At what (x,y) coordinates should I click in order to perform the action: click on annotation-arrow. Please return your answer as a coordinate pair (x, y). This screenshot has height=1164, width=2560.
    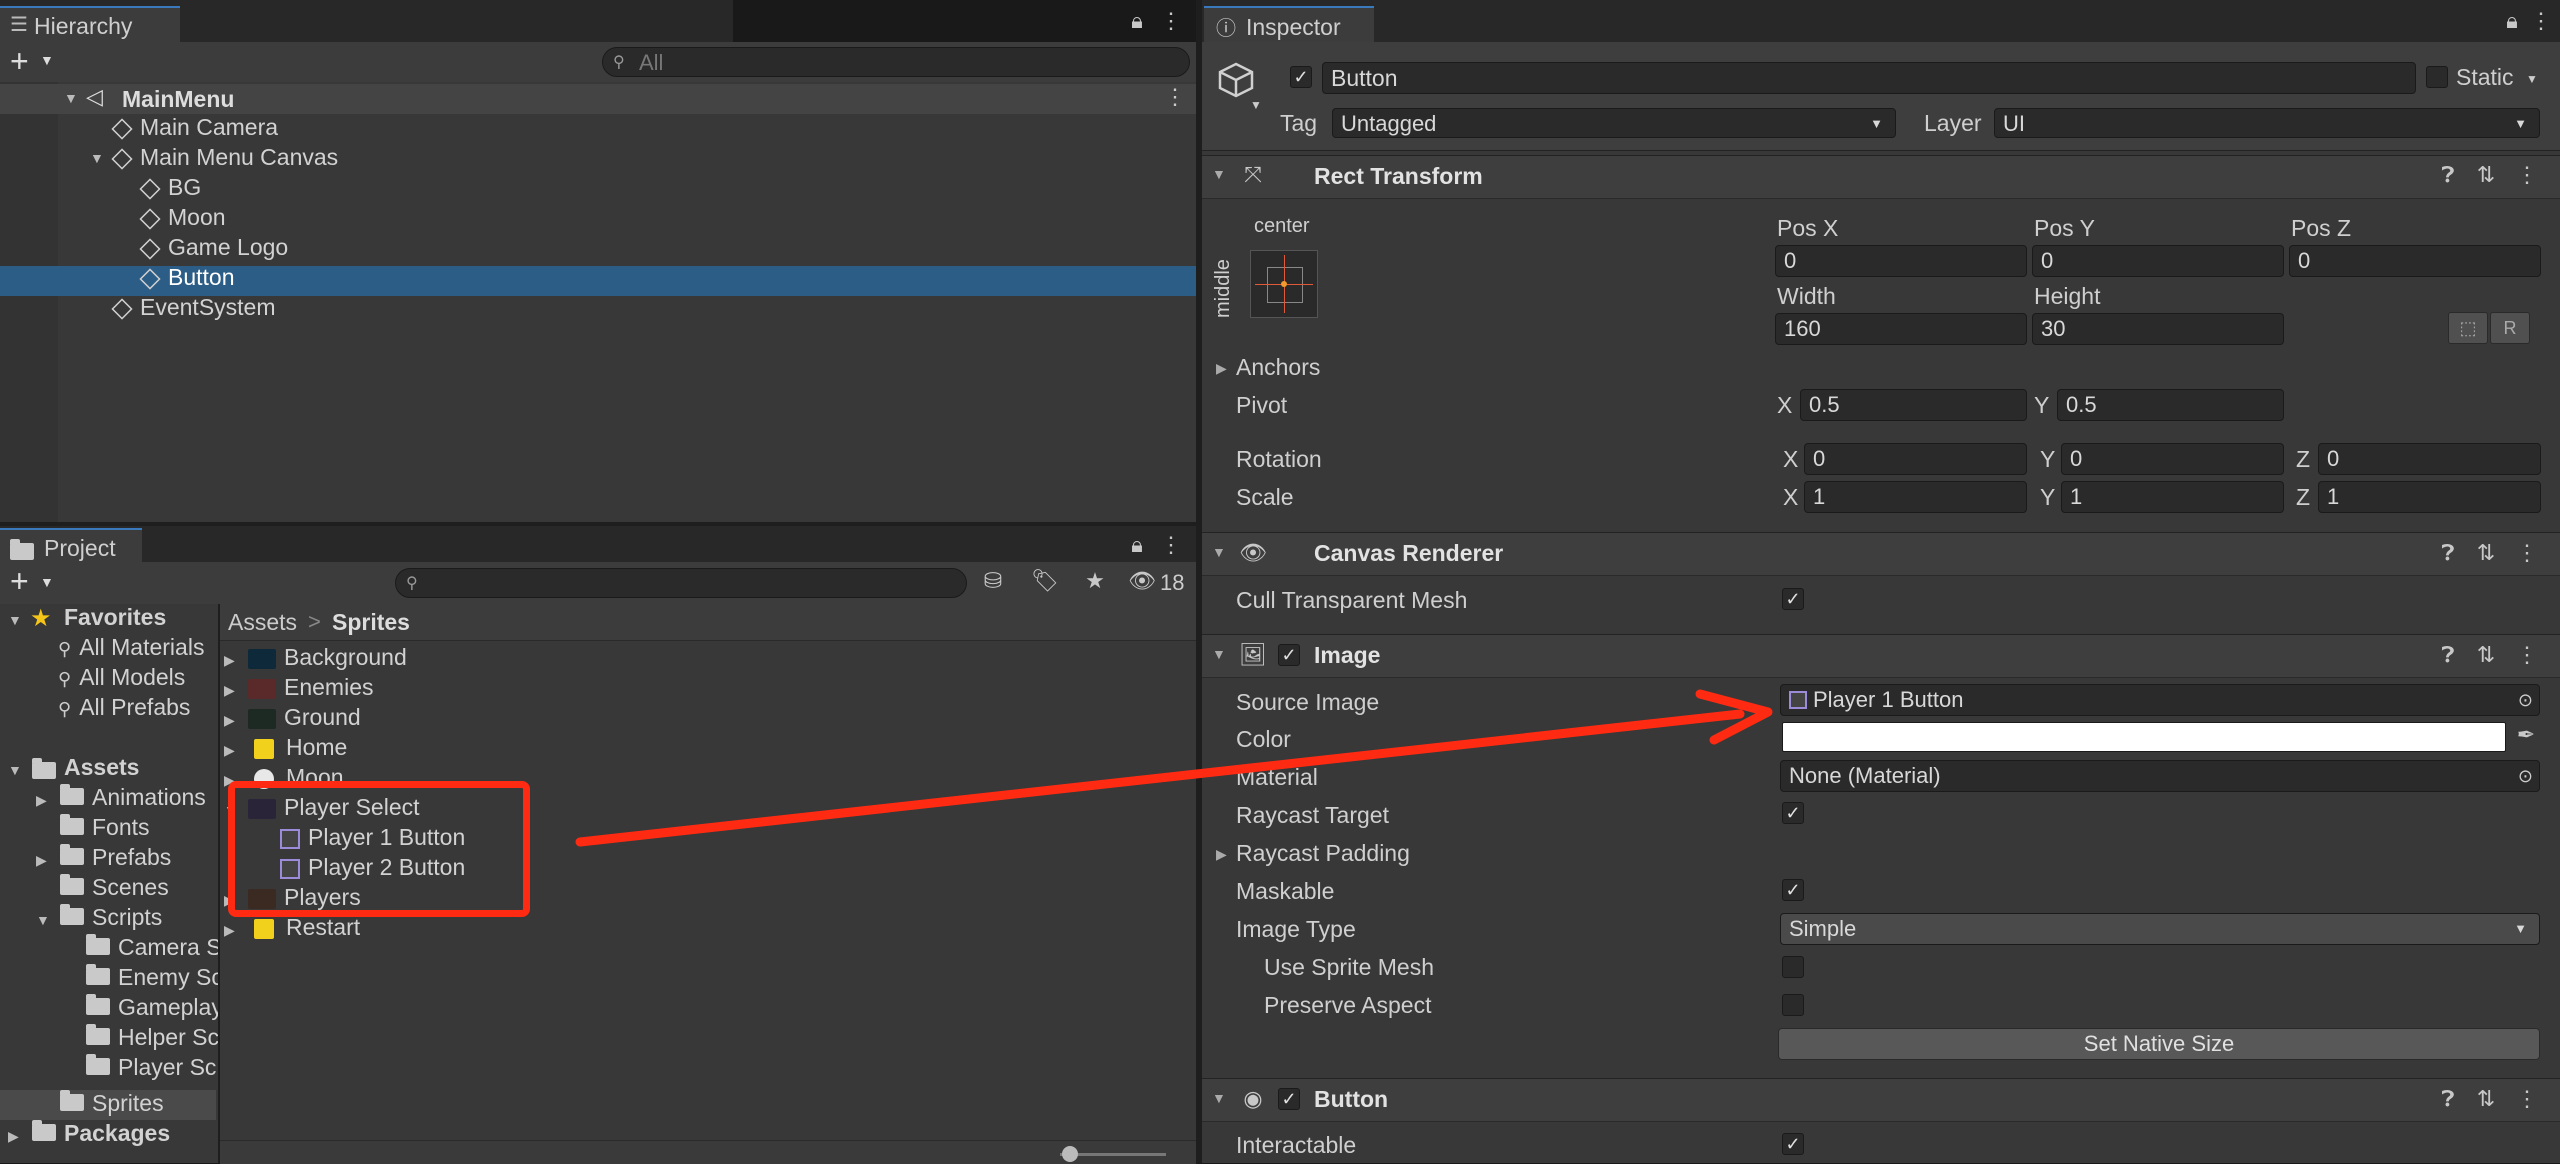
    Looking at the image, I should click on (1174, 768).